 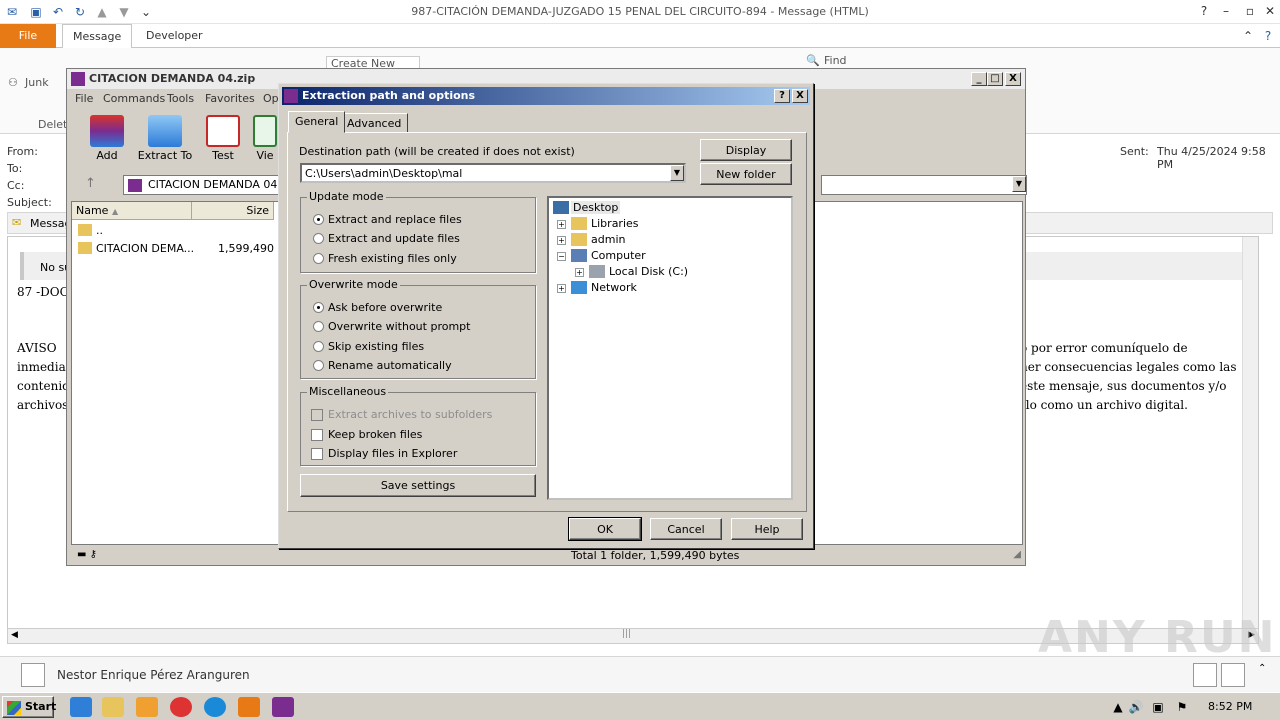 I want to click on fresh-existing-label: Fresh existing files only, so click(x=392, y=258).